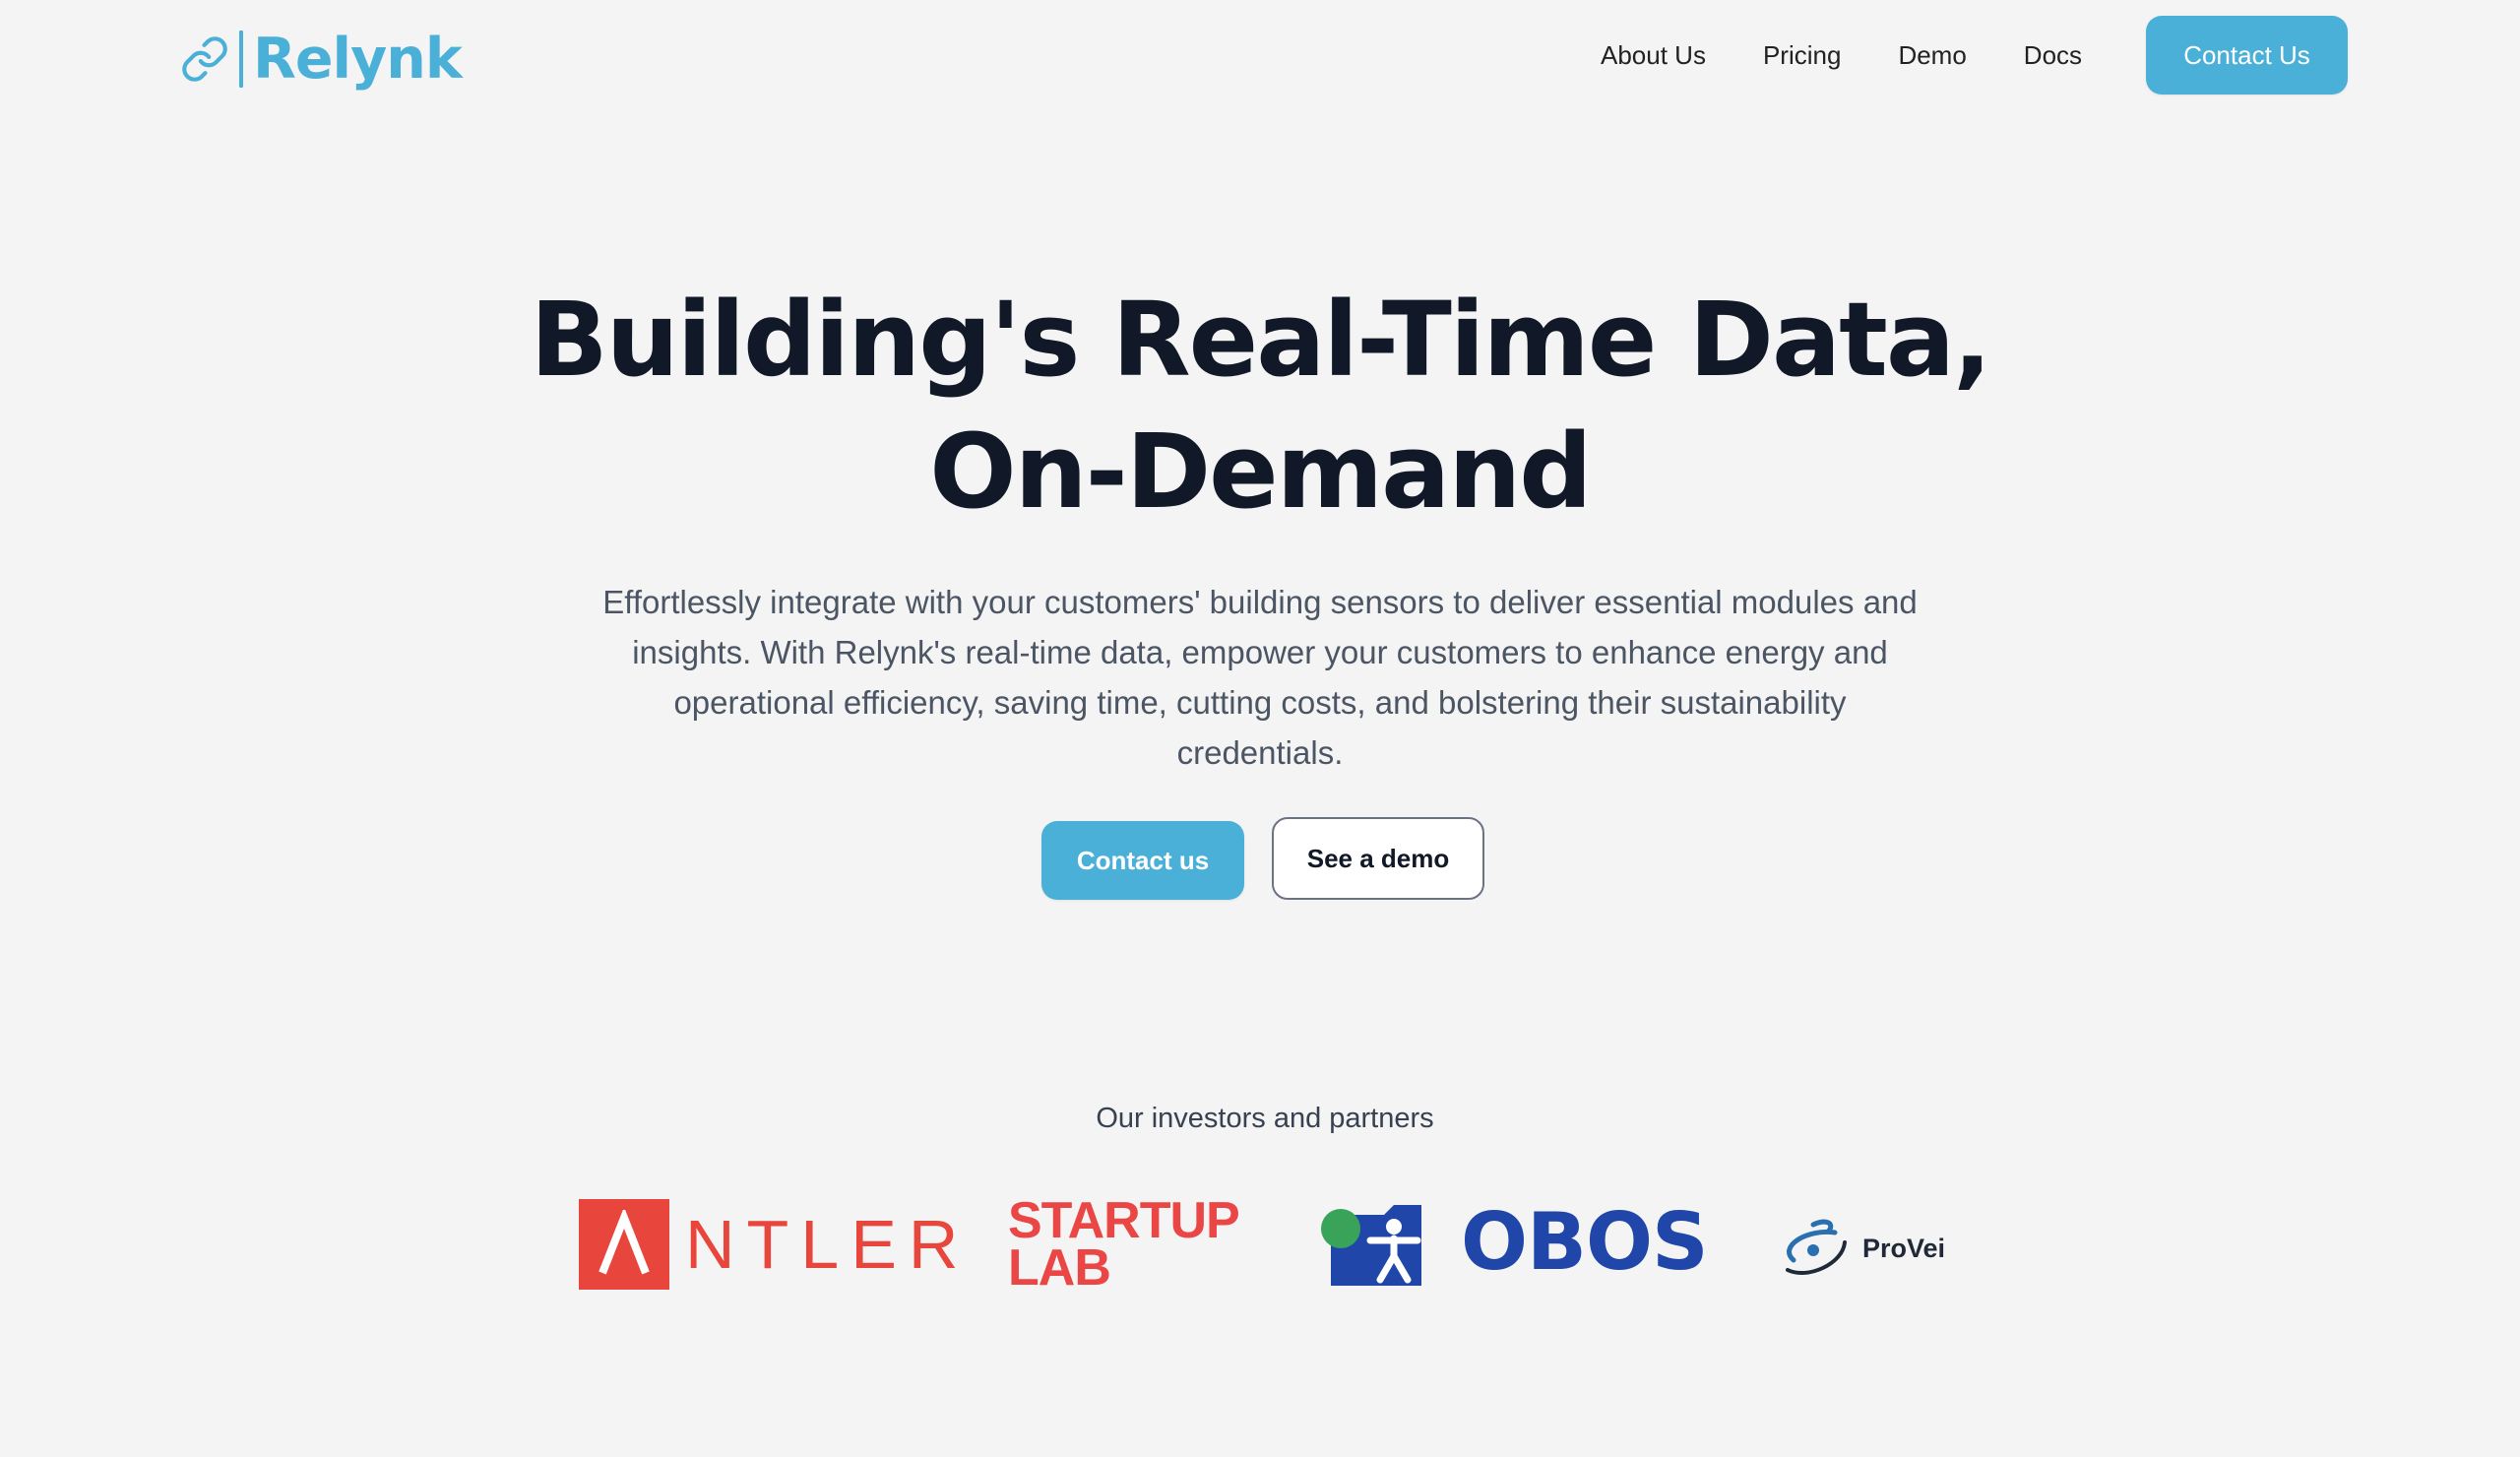  I want to click on main-nav: About Us Pricing Demo Docs, so click(1870, 55).